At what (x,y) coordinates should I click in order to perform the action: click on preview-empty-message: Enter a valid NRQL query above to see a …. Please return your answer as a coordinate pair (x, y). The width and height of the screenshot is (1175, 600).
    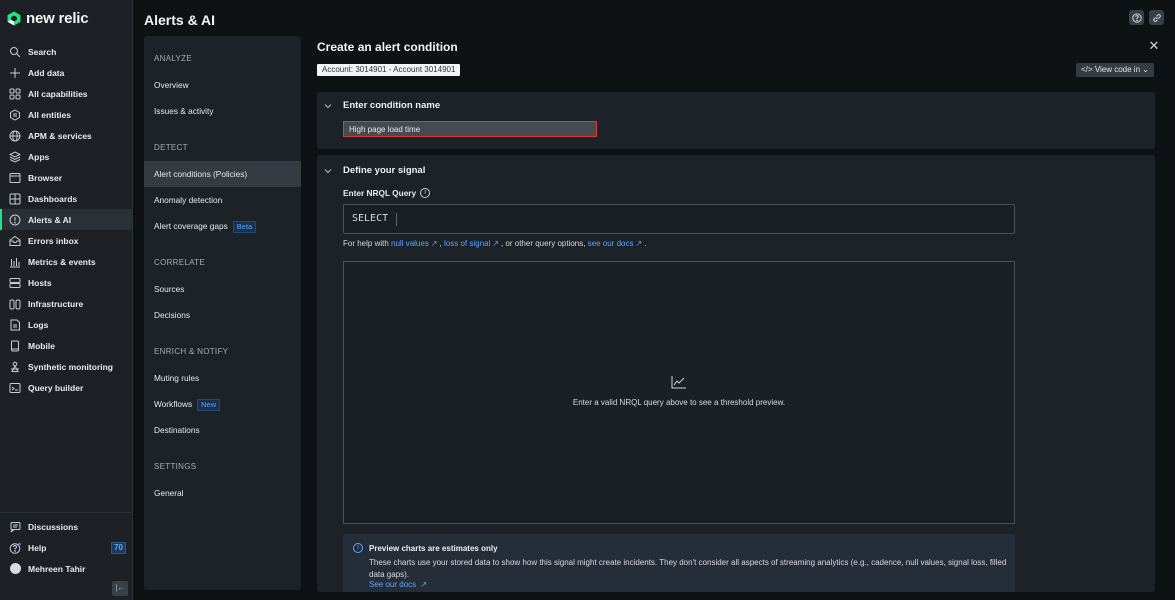
    Looking at the image, I should click on (679, 402).